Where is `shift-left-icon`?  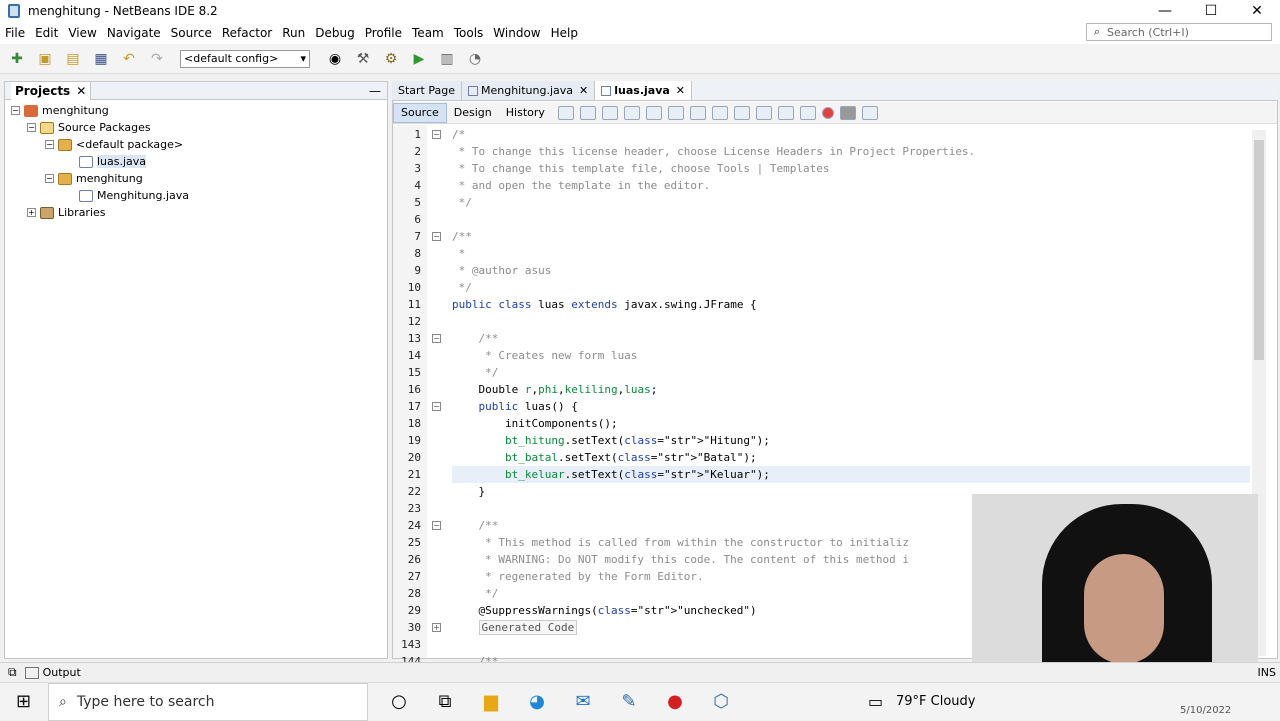
shift-left-icon is located at coordinates (785, 112).